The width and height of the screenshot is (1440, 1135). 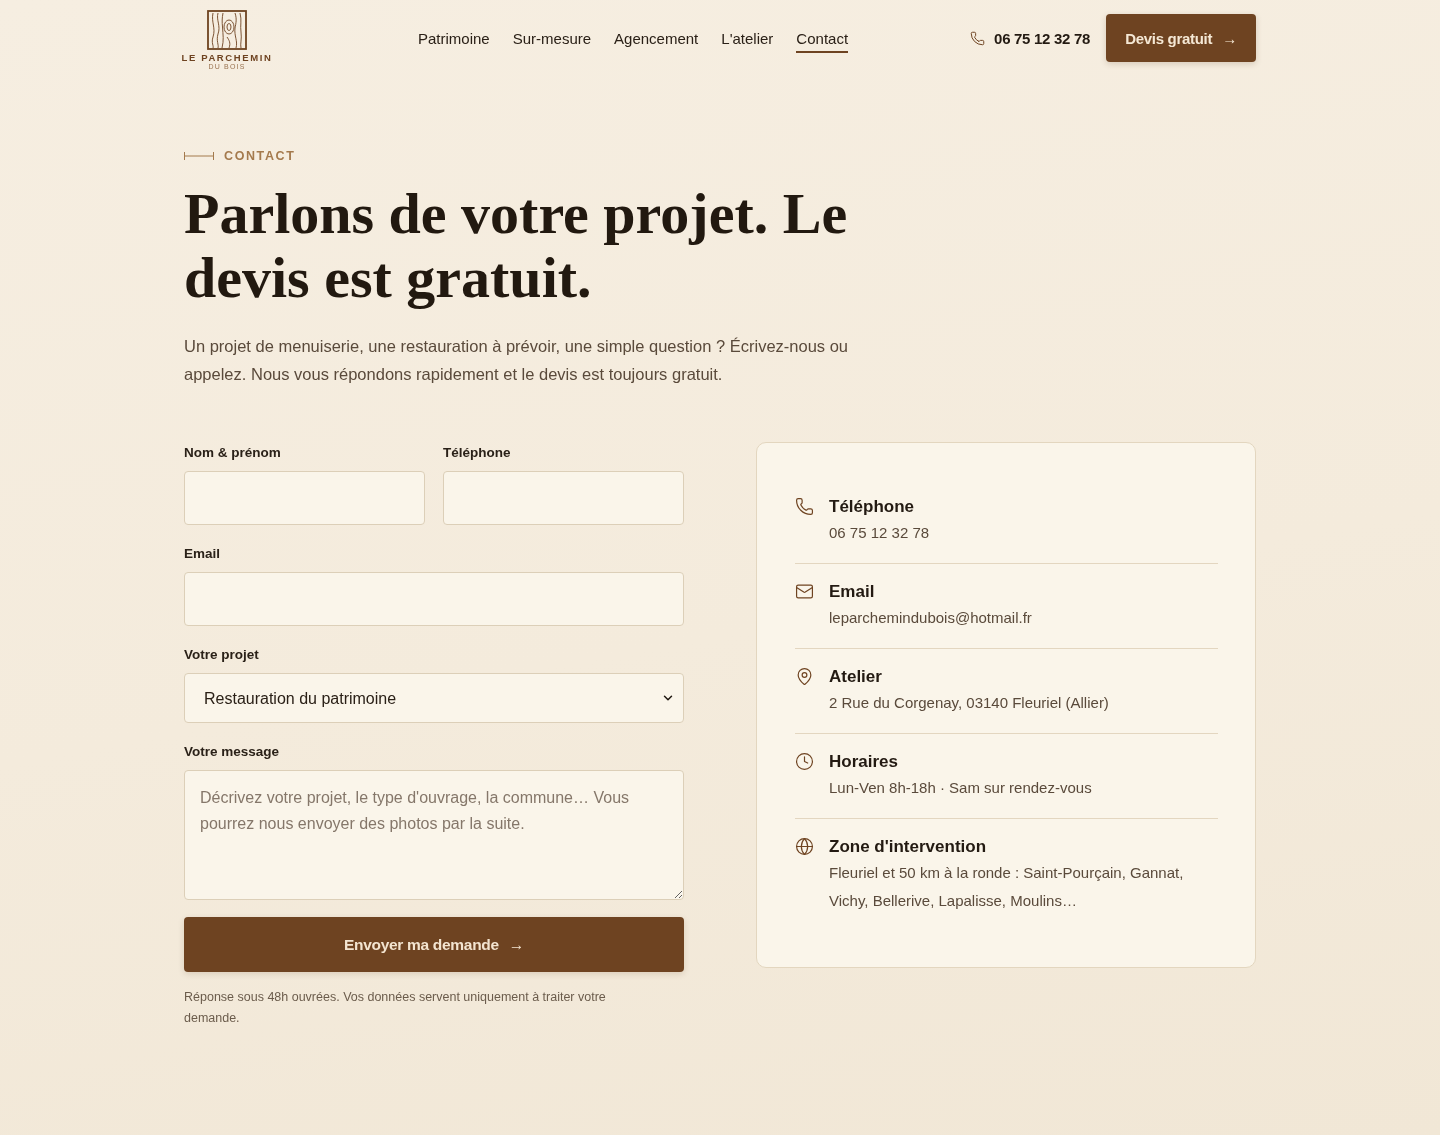 What do you see at coordinates (656, 38) in the screenshot?
I see `nav-link: Agencement` at bounding box center [656, 38].